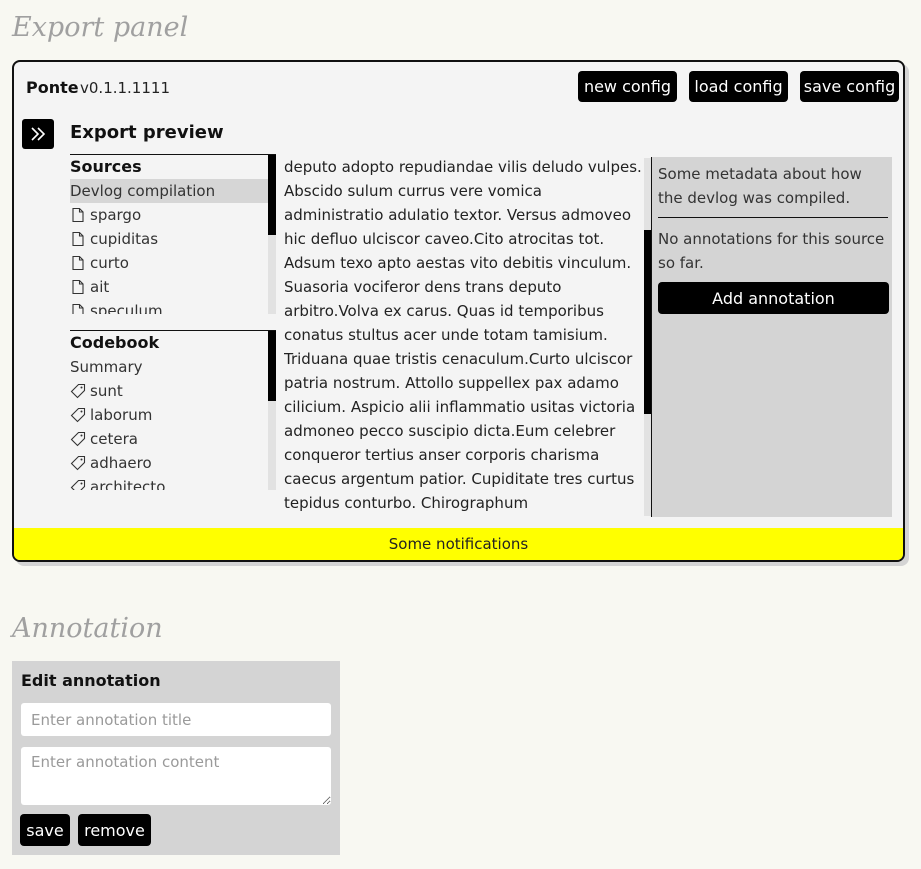 The height and width of the screenshot is (869, 921). What do you see at coordinates (272, 195) in the screenshot?
I see `sources-scrollbar-thumb` at bounding box center [272, 195].